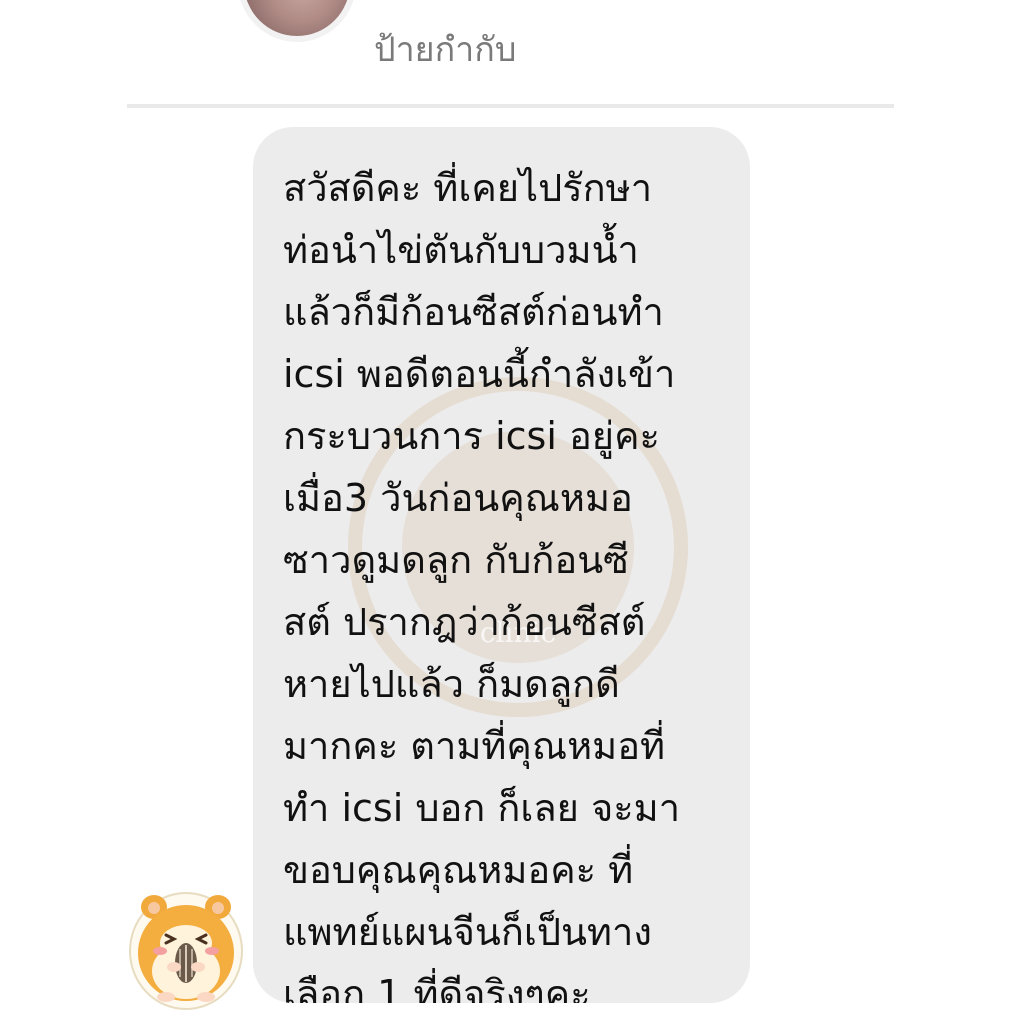 The image size is (1024, 1024). I want to click on sender-name-cropped: ▁▁▁ ▁▁ ▁▁▁ ▁▁, so click(558, 3).